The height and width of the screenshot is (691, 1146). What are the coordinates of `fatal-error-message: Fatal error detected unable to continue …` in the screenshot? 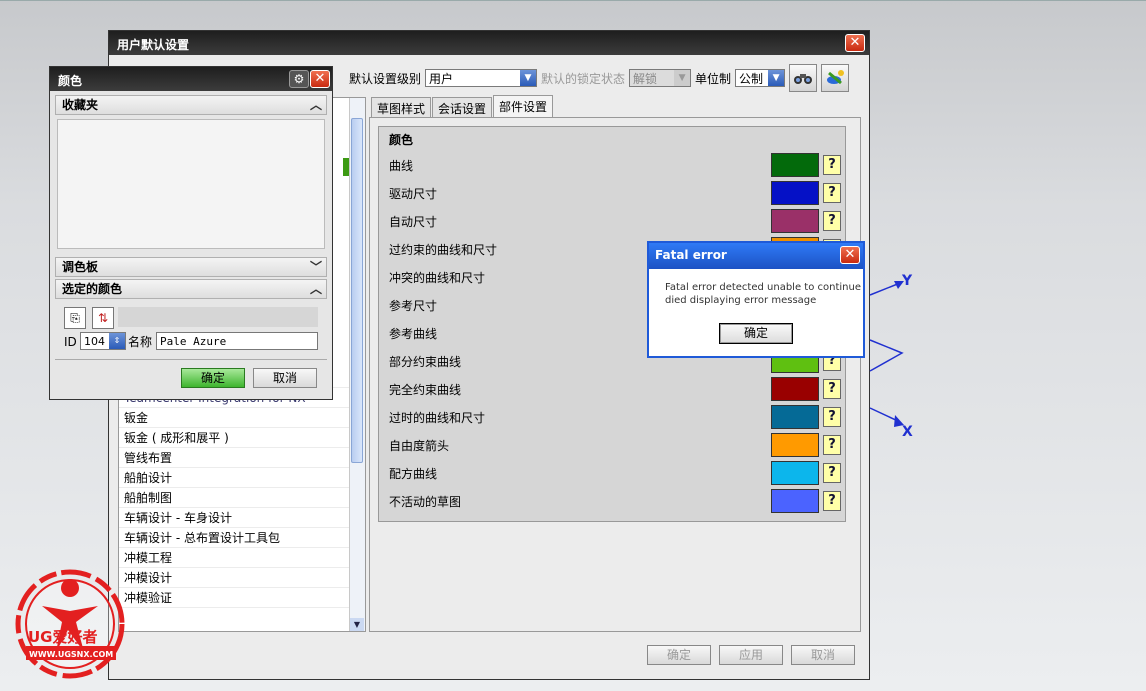 It's located at (763, 294).